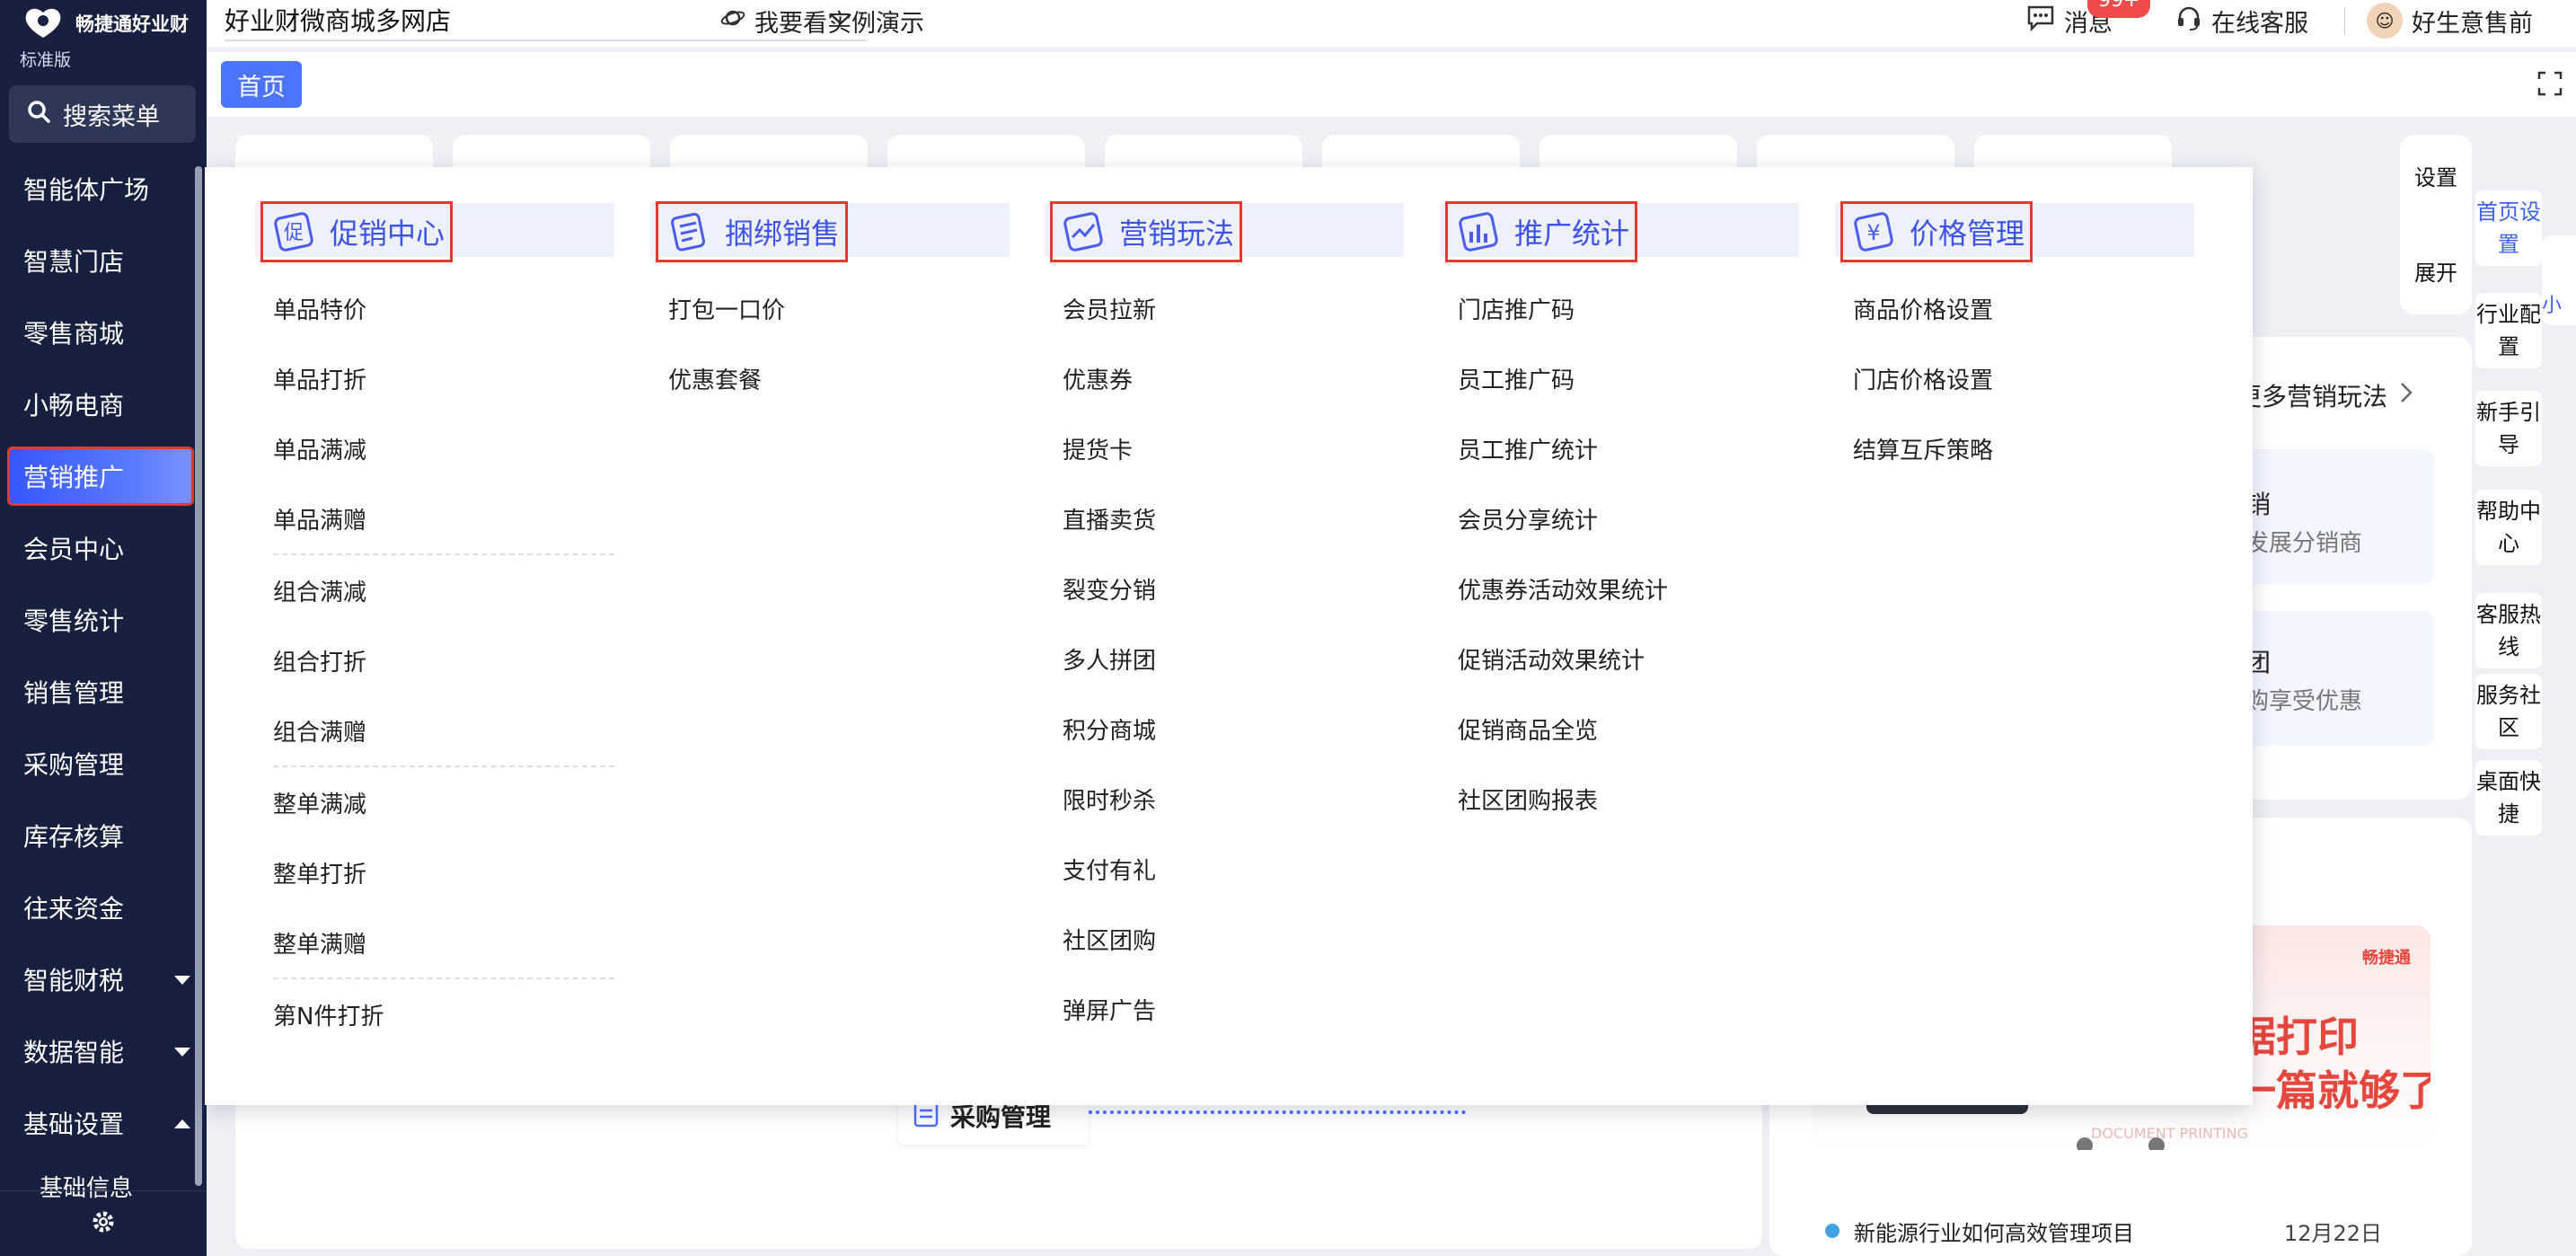 The height and width of the screenshot is (1256, 2576). I want to click on side-tool-button: 新手引导, so click(2508, 428).